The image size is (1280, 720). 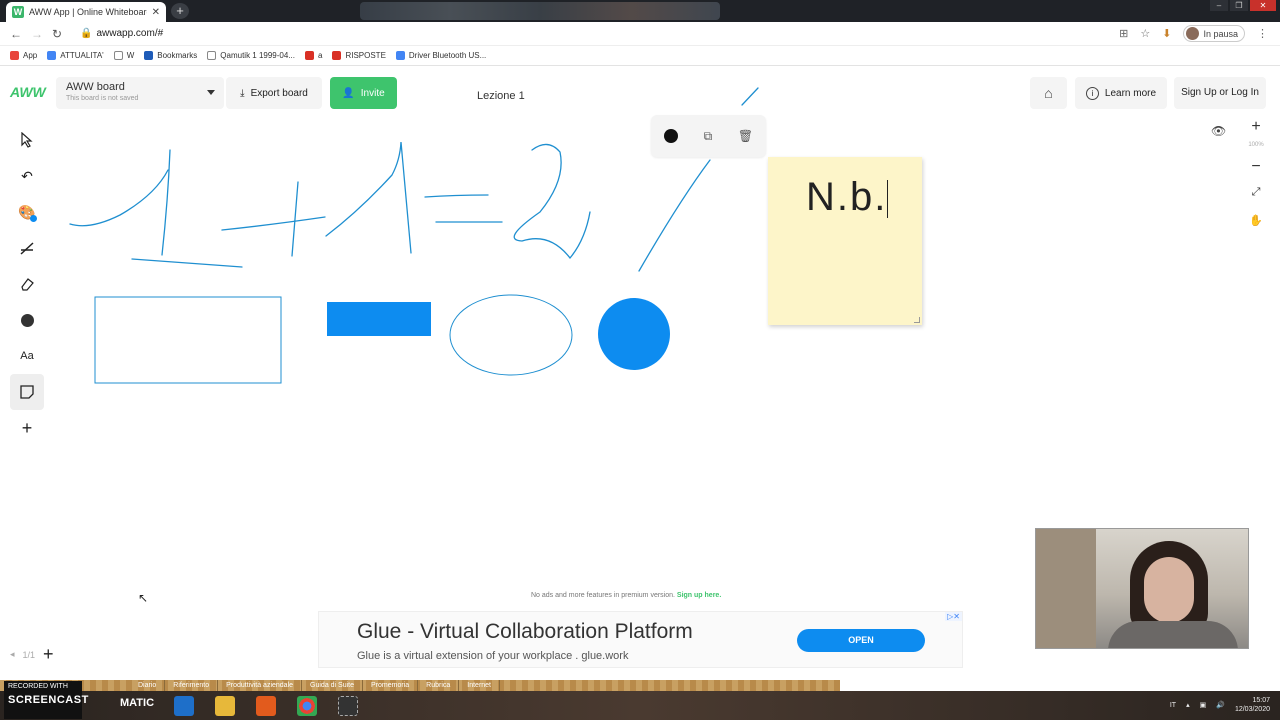 What do you see at coordinates (180, 11) in the screenshot?
I see `new-tab-button: +` at bounding box center [180, 11].